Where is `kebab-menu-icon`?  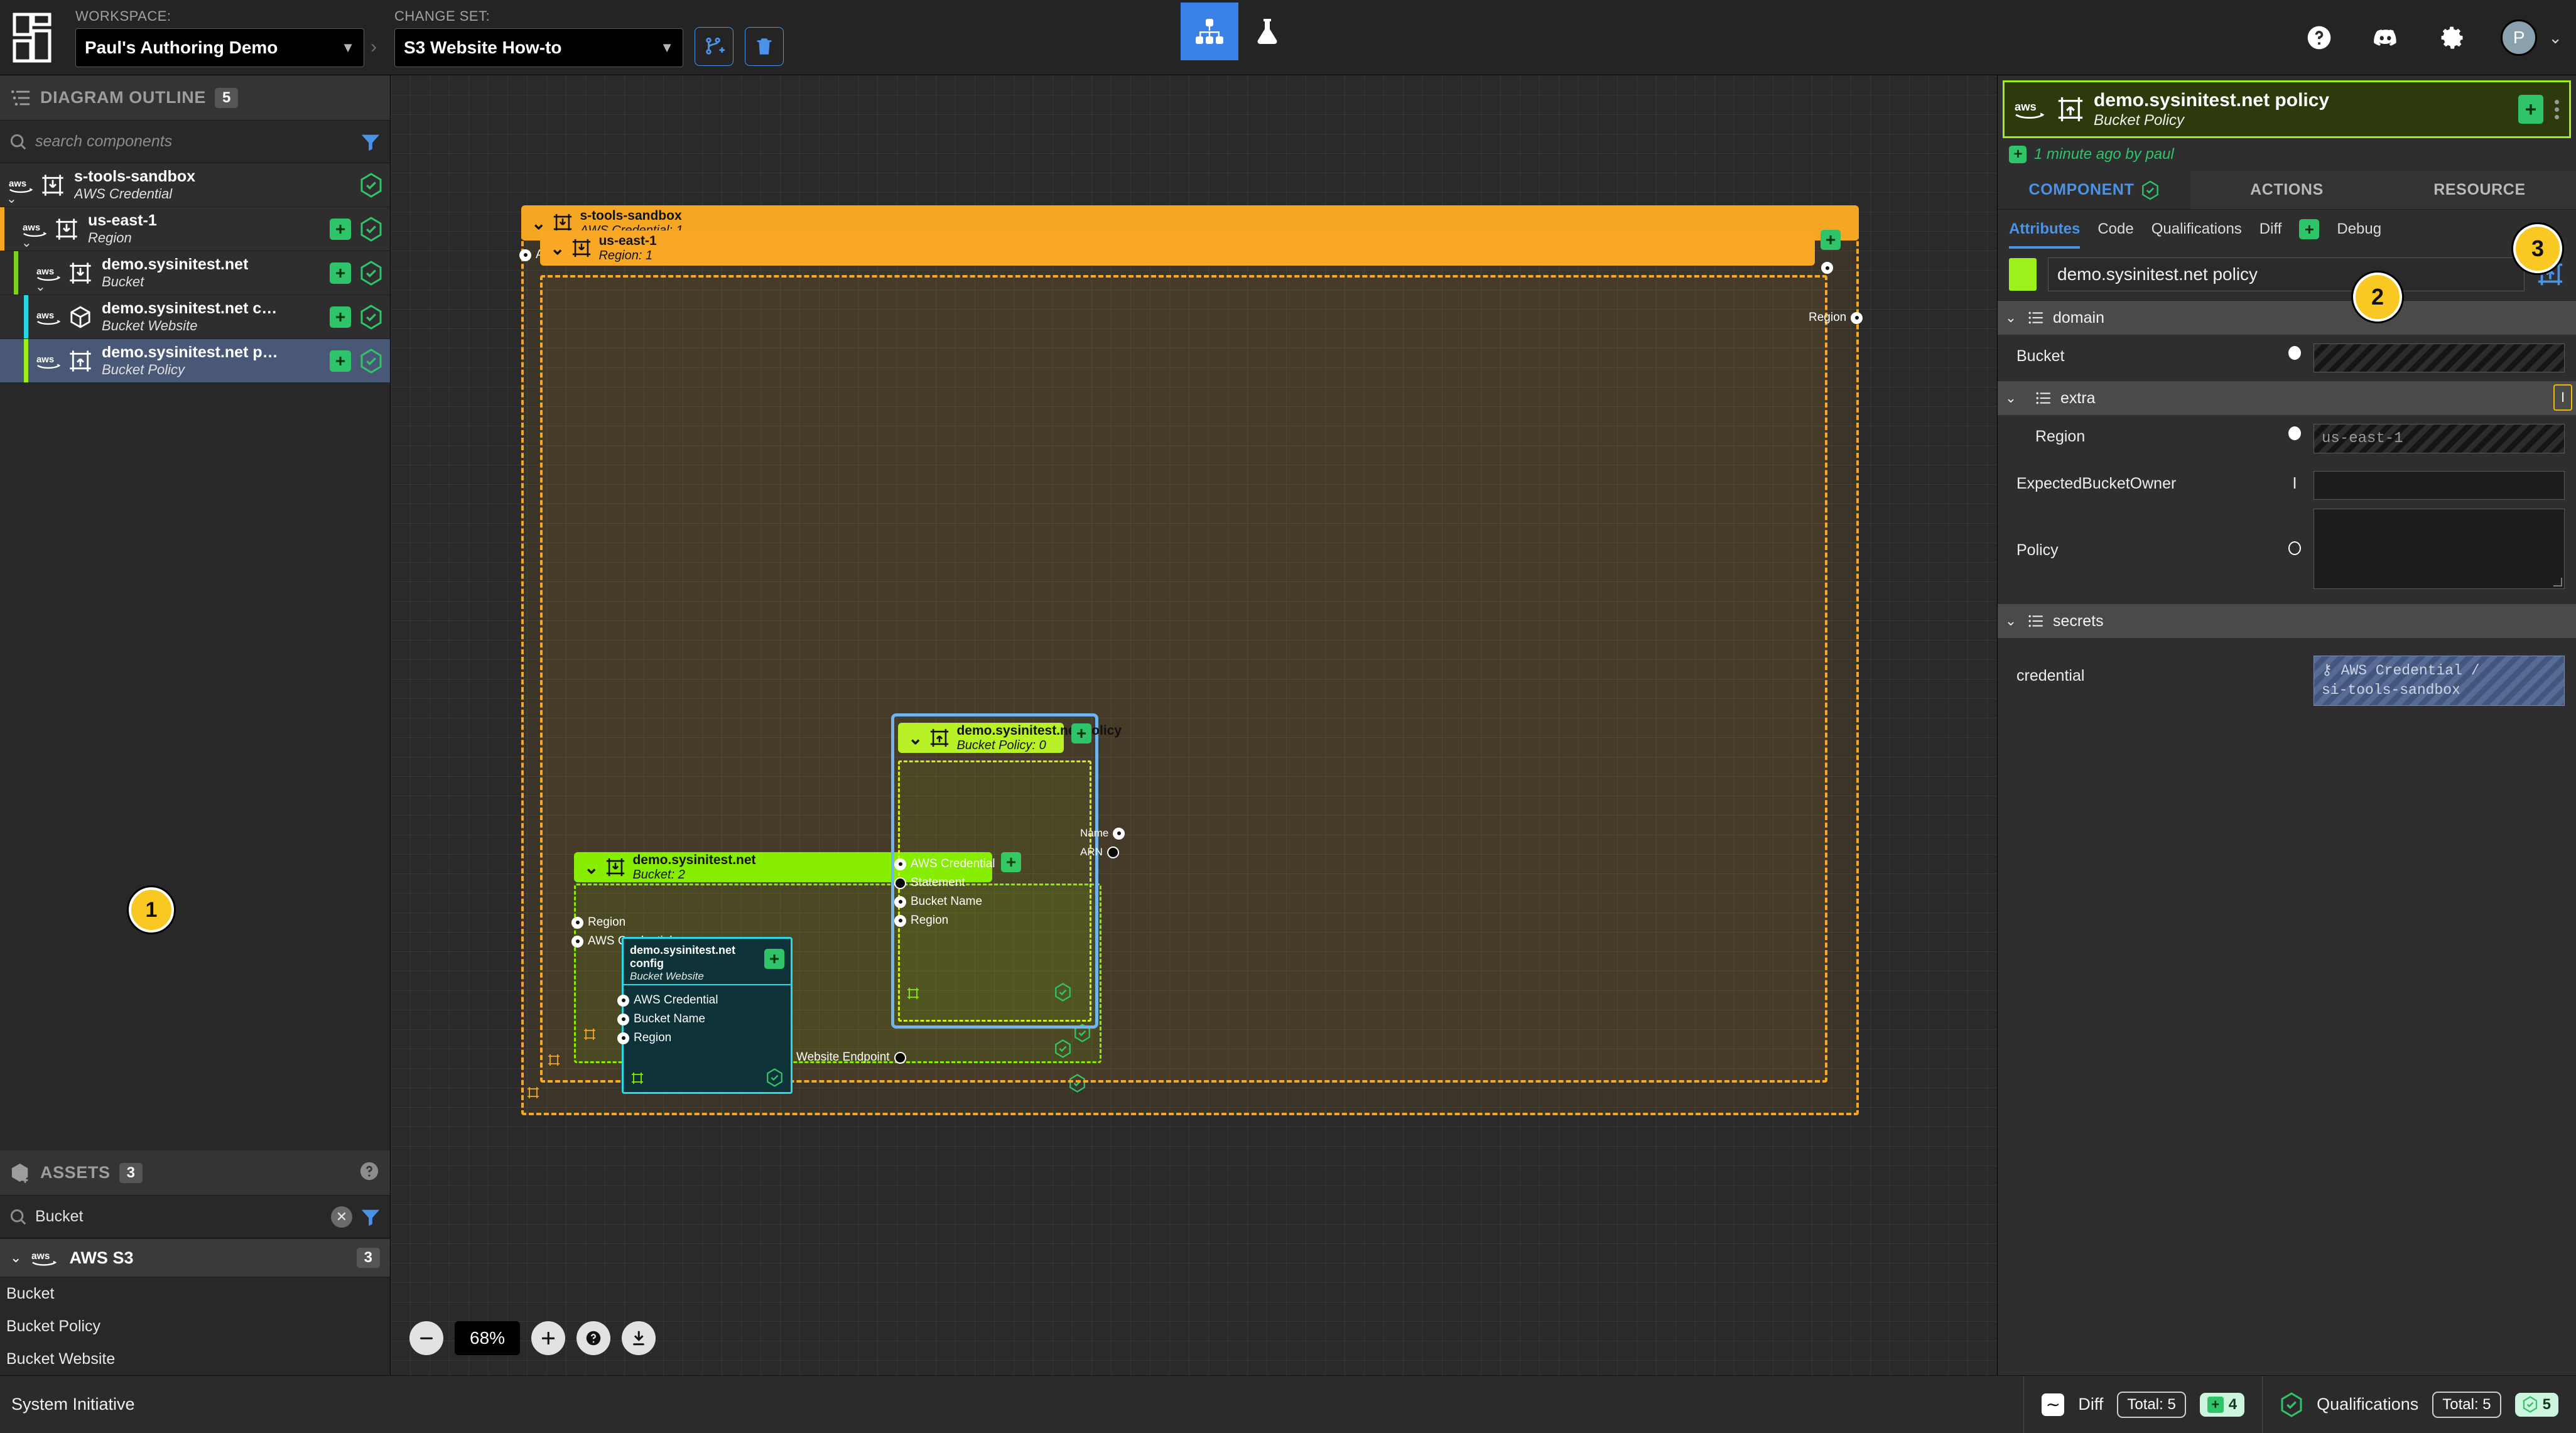 kebab-menu-icon is located at coordinates (2557, 109).